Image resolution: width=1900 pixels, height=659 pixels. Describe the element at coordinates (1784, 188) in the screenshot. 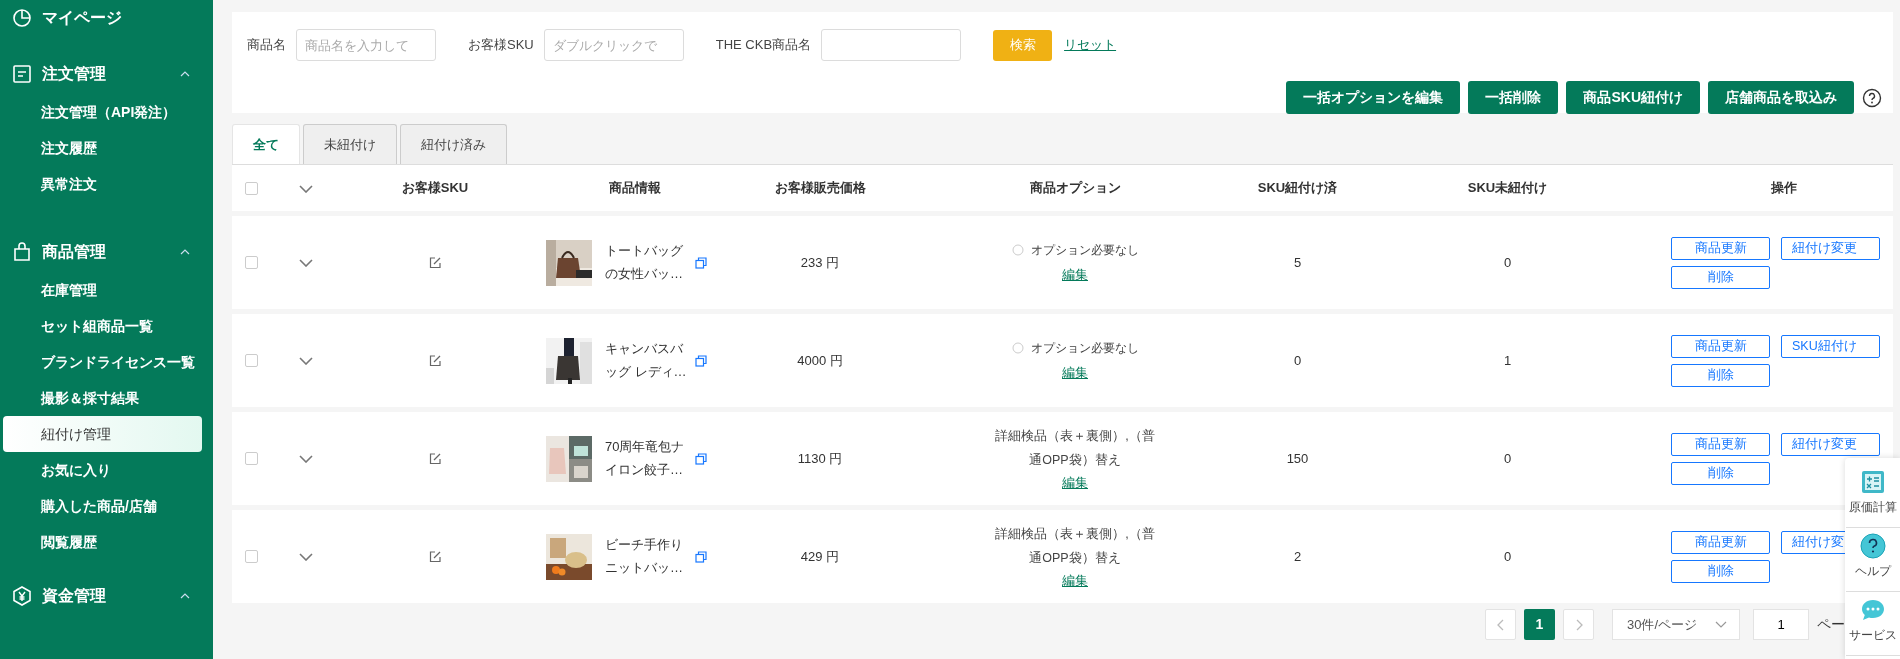

I see `column-header: 操作` at that location.